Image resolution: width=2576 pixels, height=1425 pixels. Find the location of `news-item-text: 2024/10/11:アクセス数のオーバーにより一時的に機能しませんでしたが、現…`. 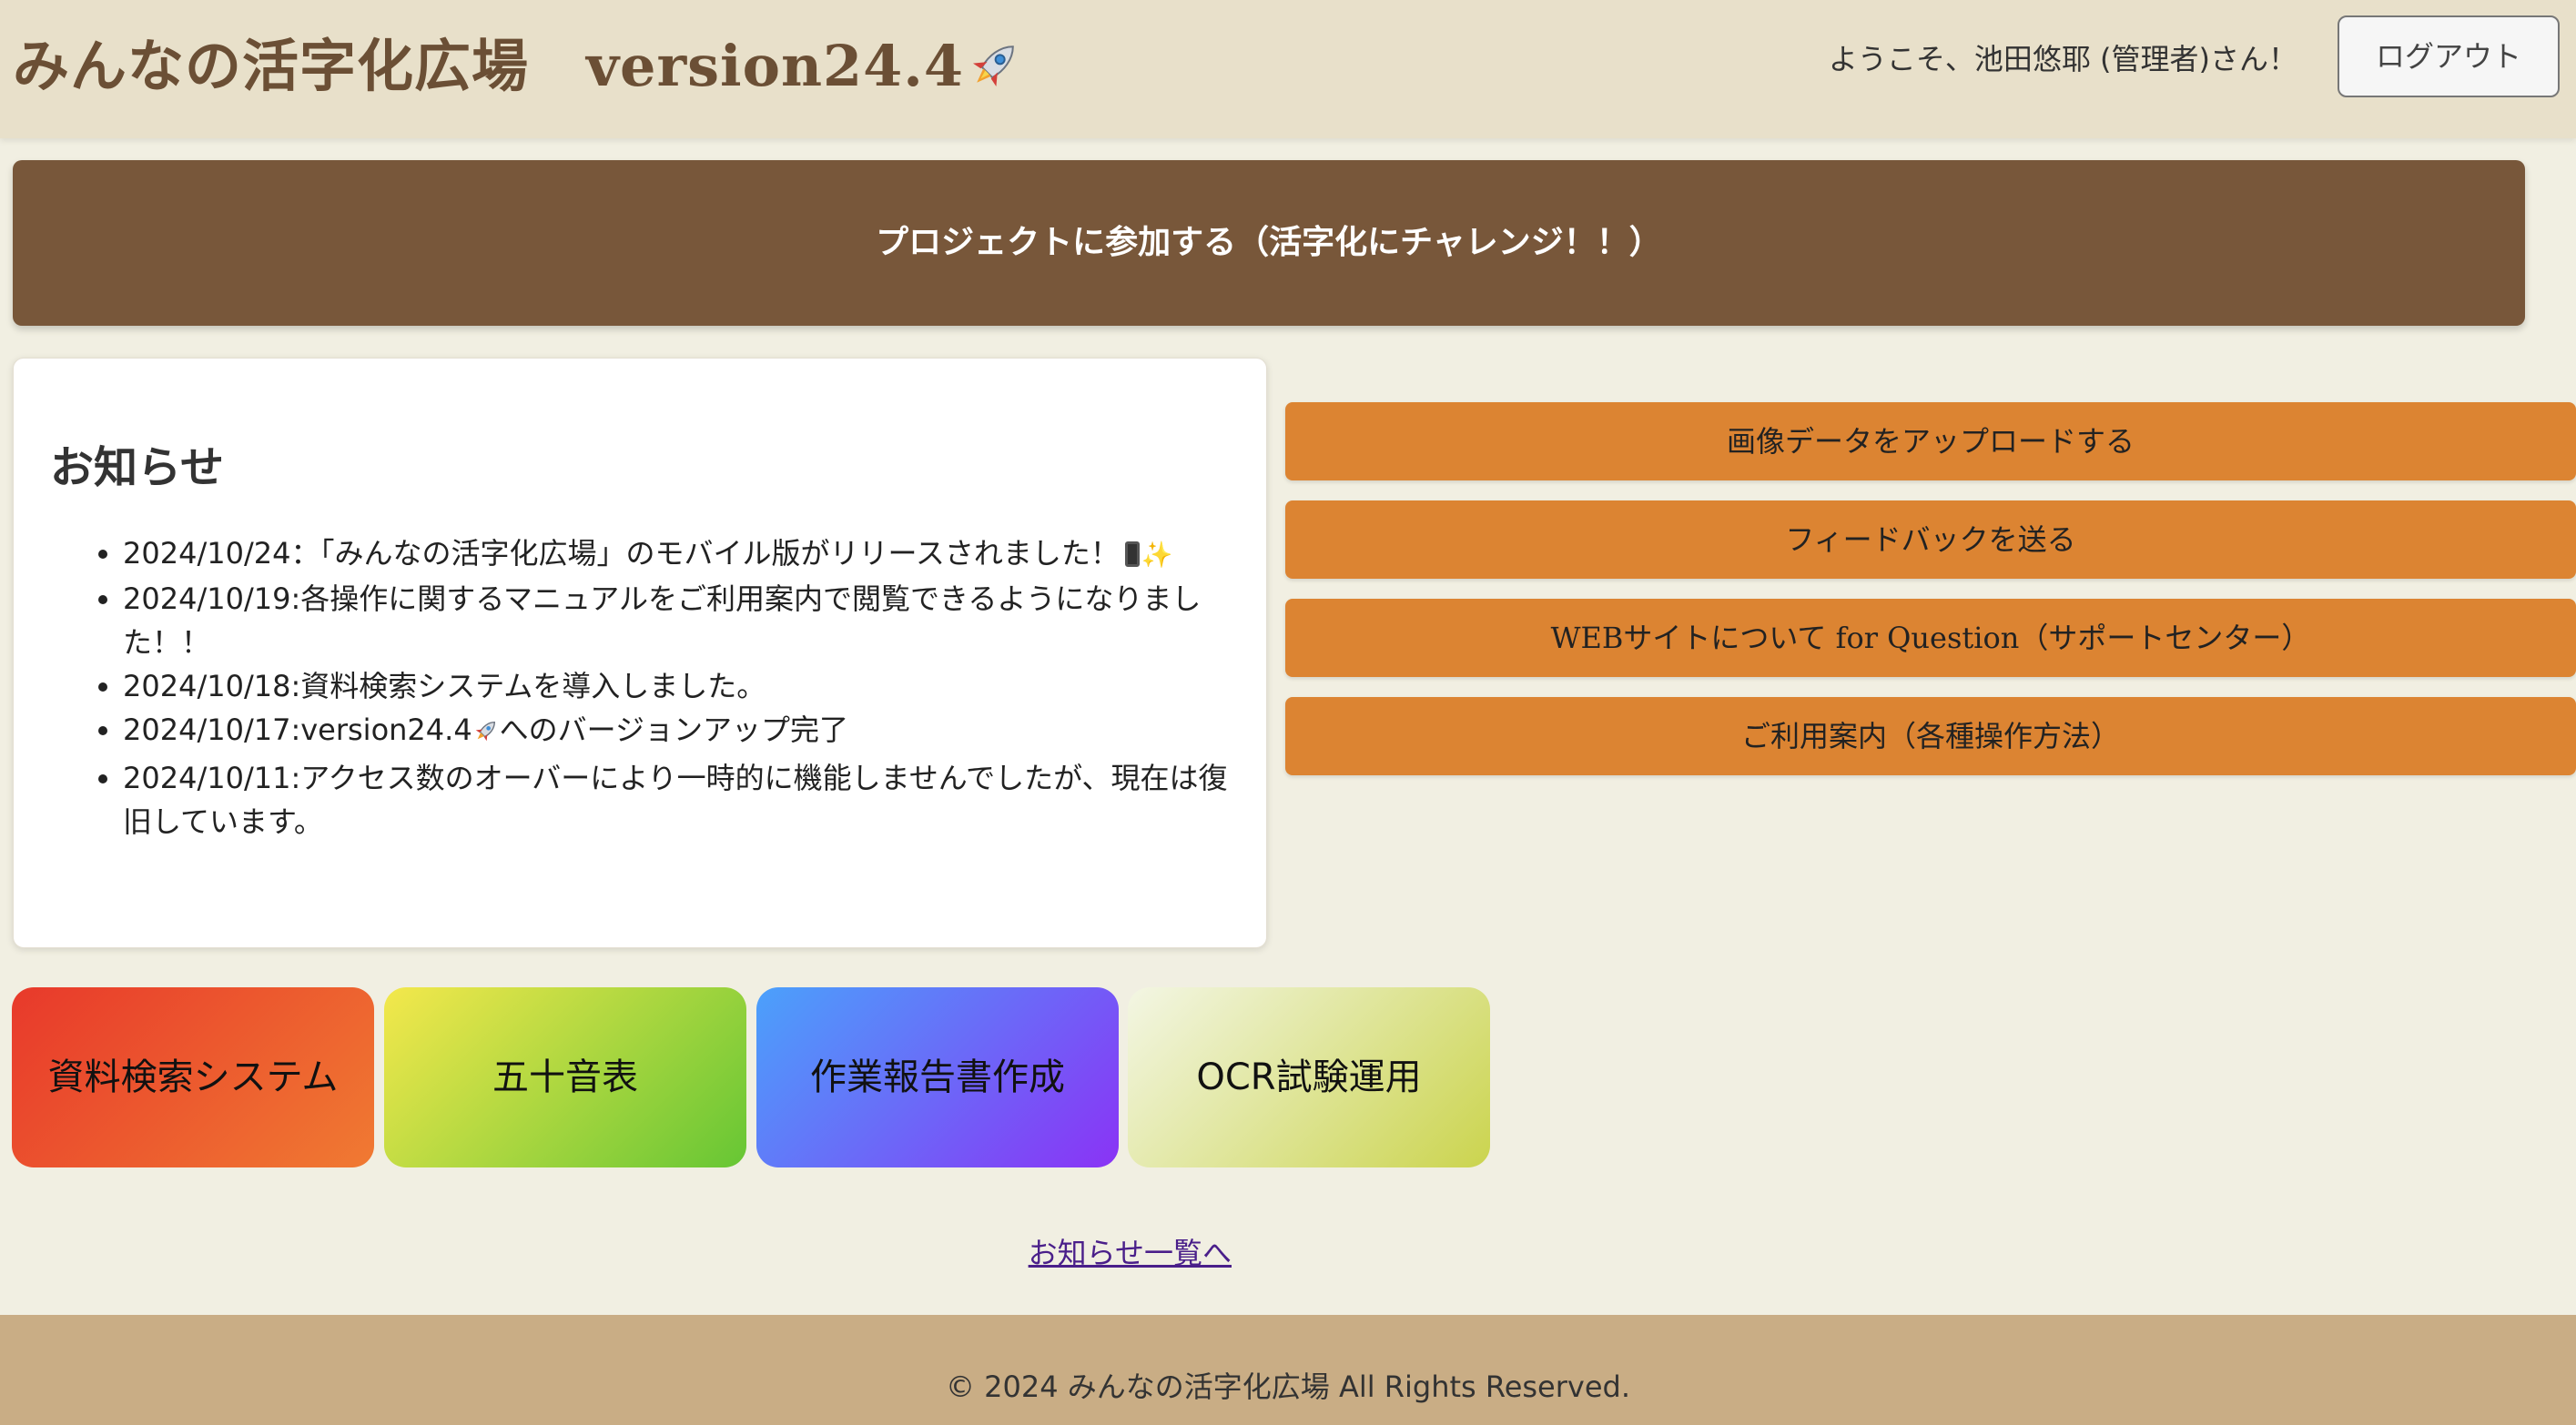

news-item-text: 2024/10/11:アクセス数のオーバーにより一時的に機能しませんでしたが、現… is located at coordinates (675, 800).